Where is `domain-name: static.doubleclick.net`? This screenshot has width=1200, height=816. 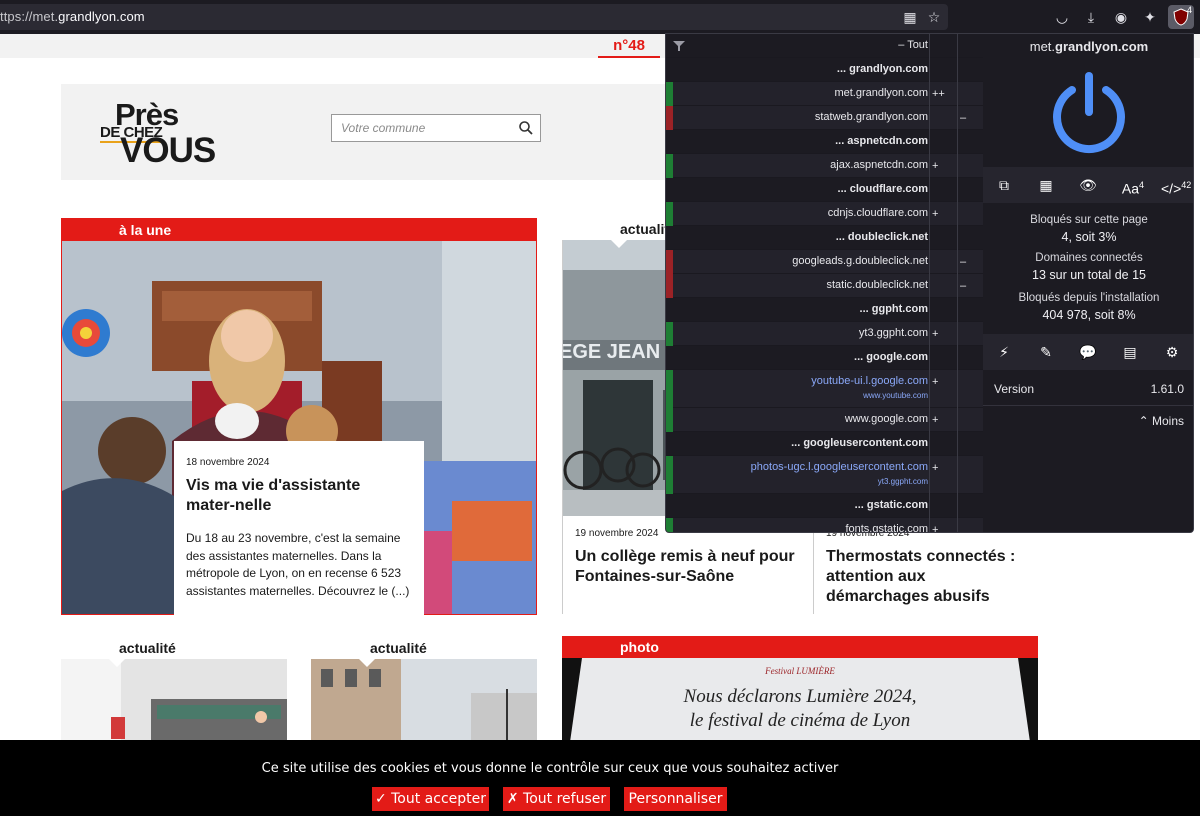
domain-name: static.doubleclick.net is located at coordinates (877, 285).